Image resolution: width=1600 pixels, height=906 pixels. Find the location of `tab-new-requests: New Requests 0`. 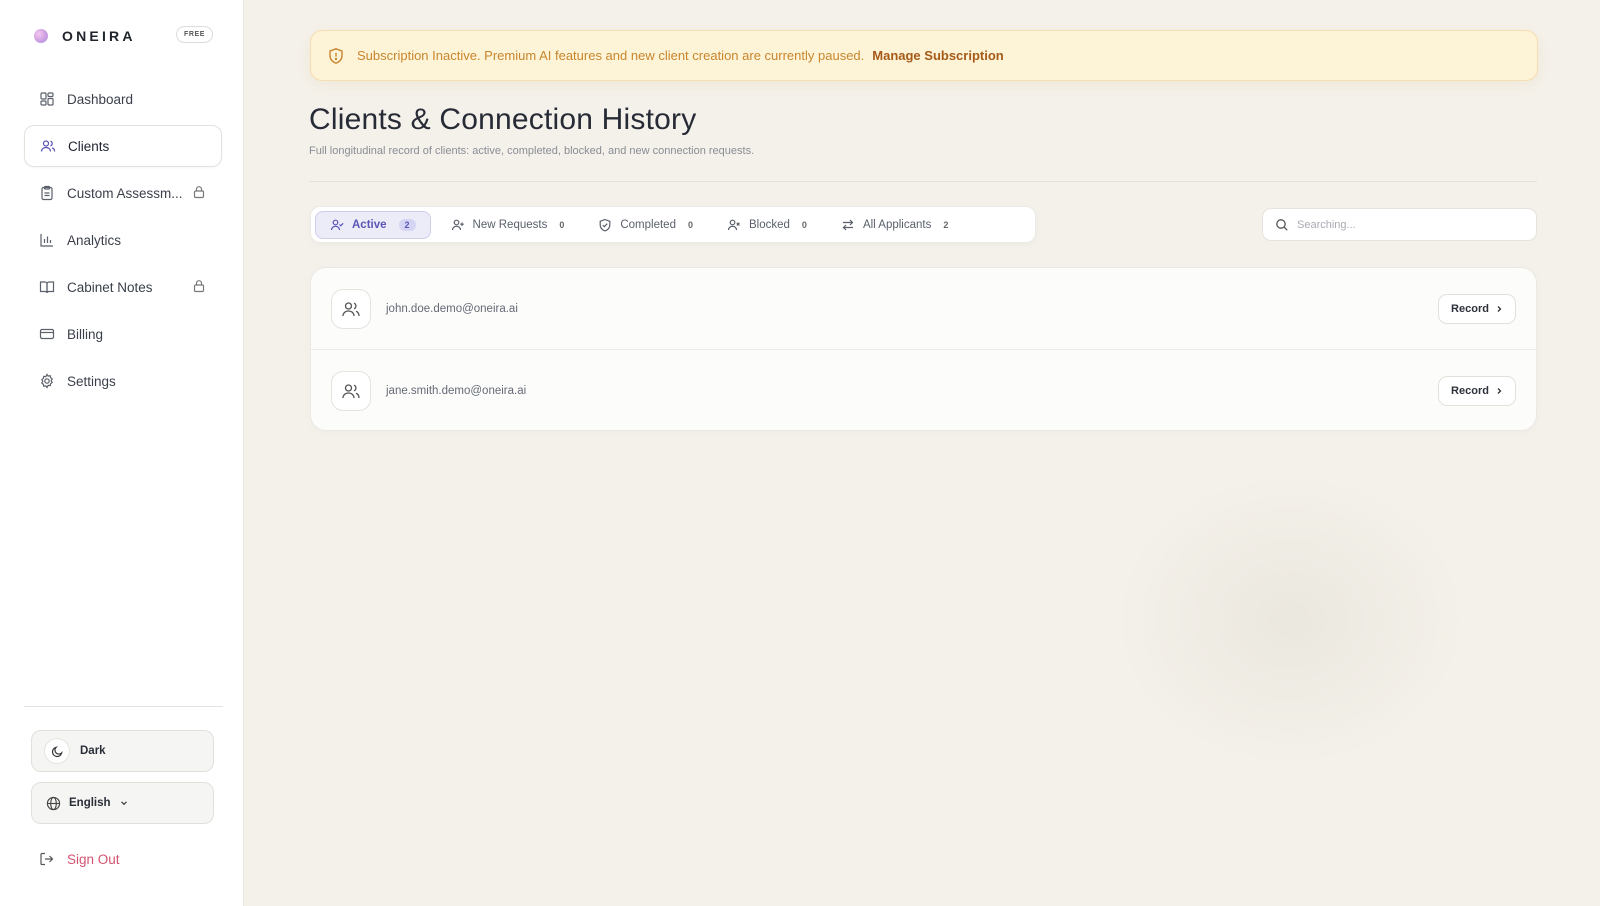

tab-new-requests: New Requests 0 is located at coordinates (508, 225).